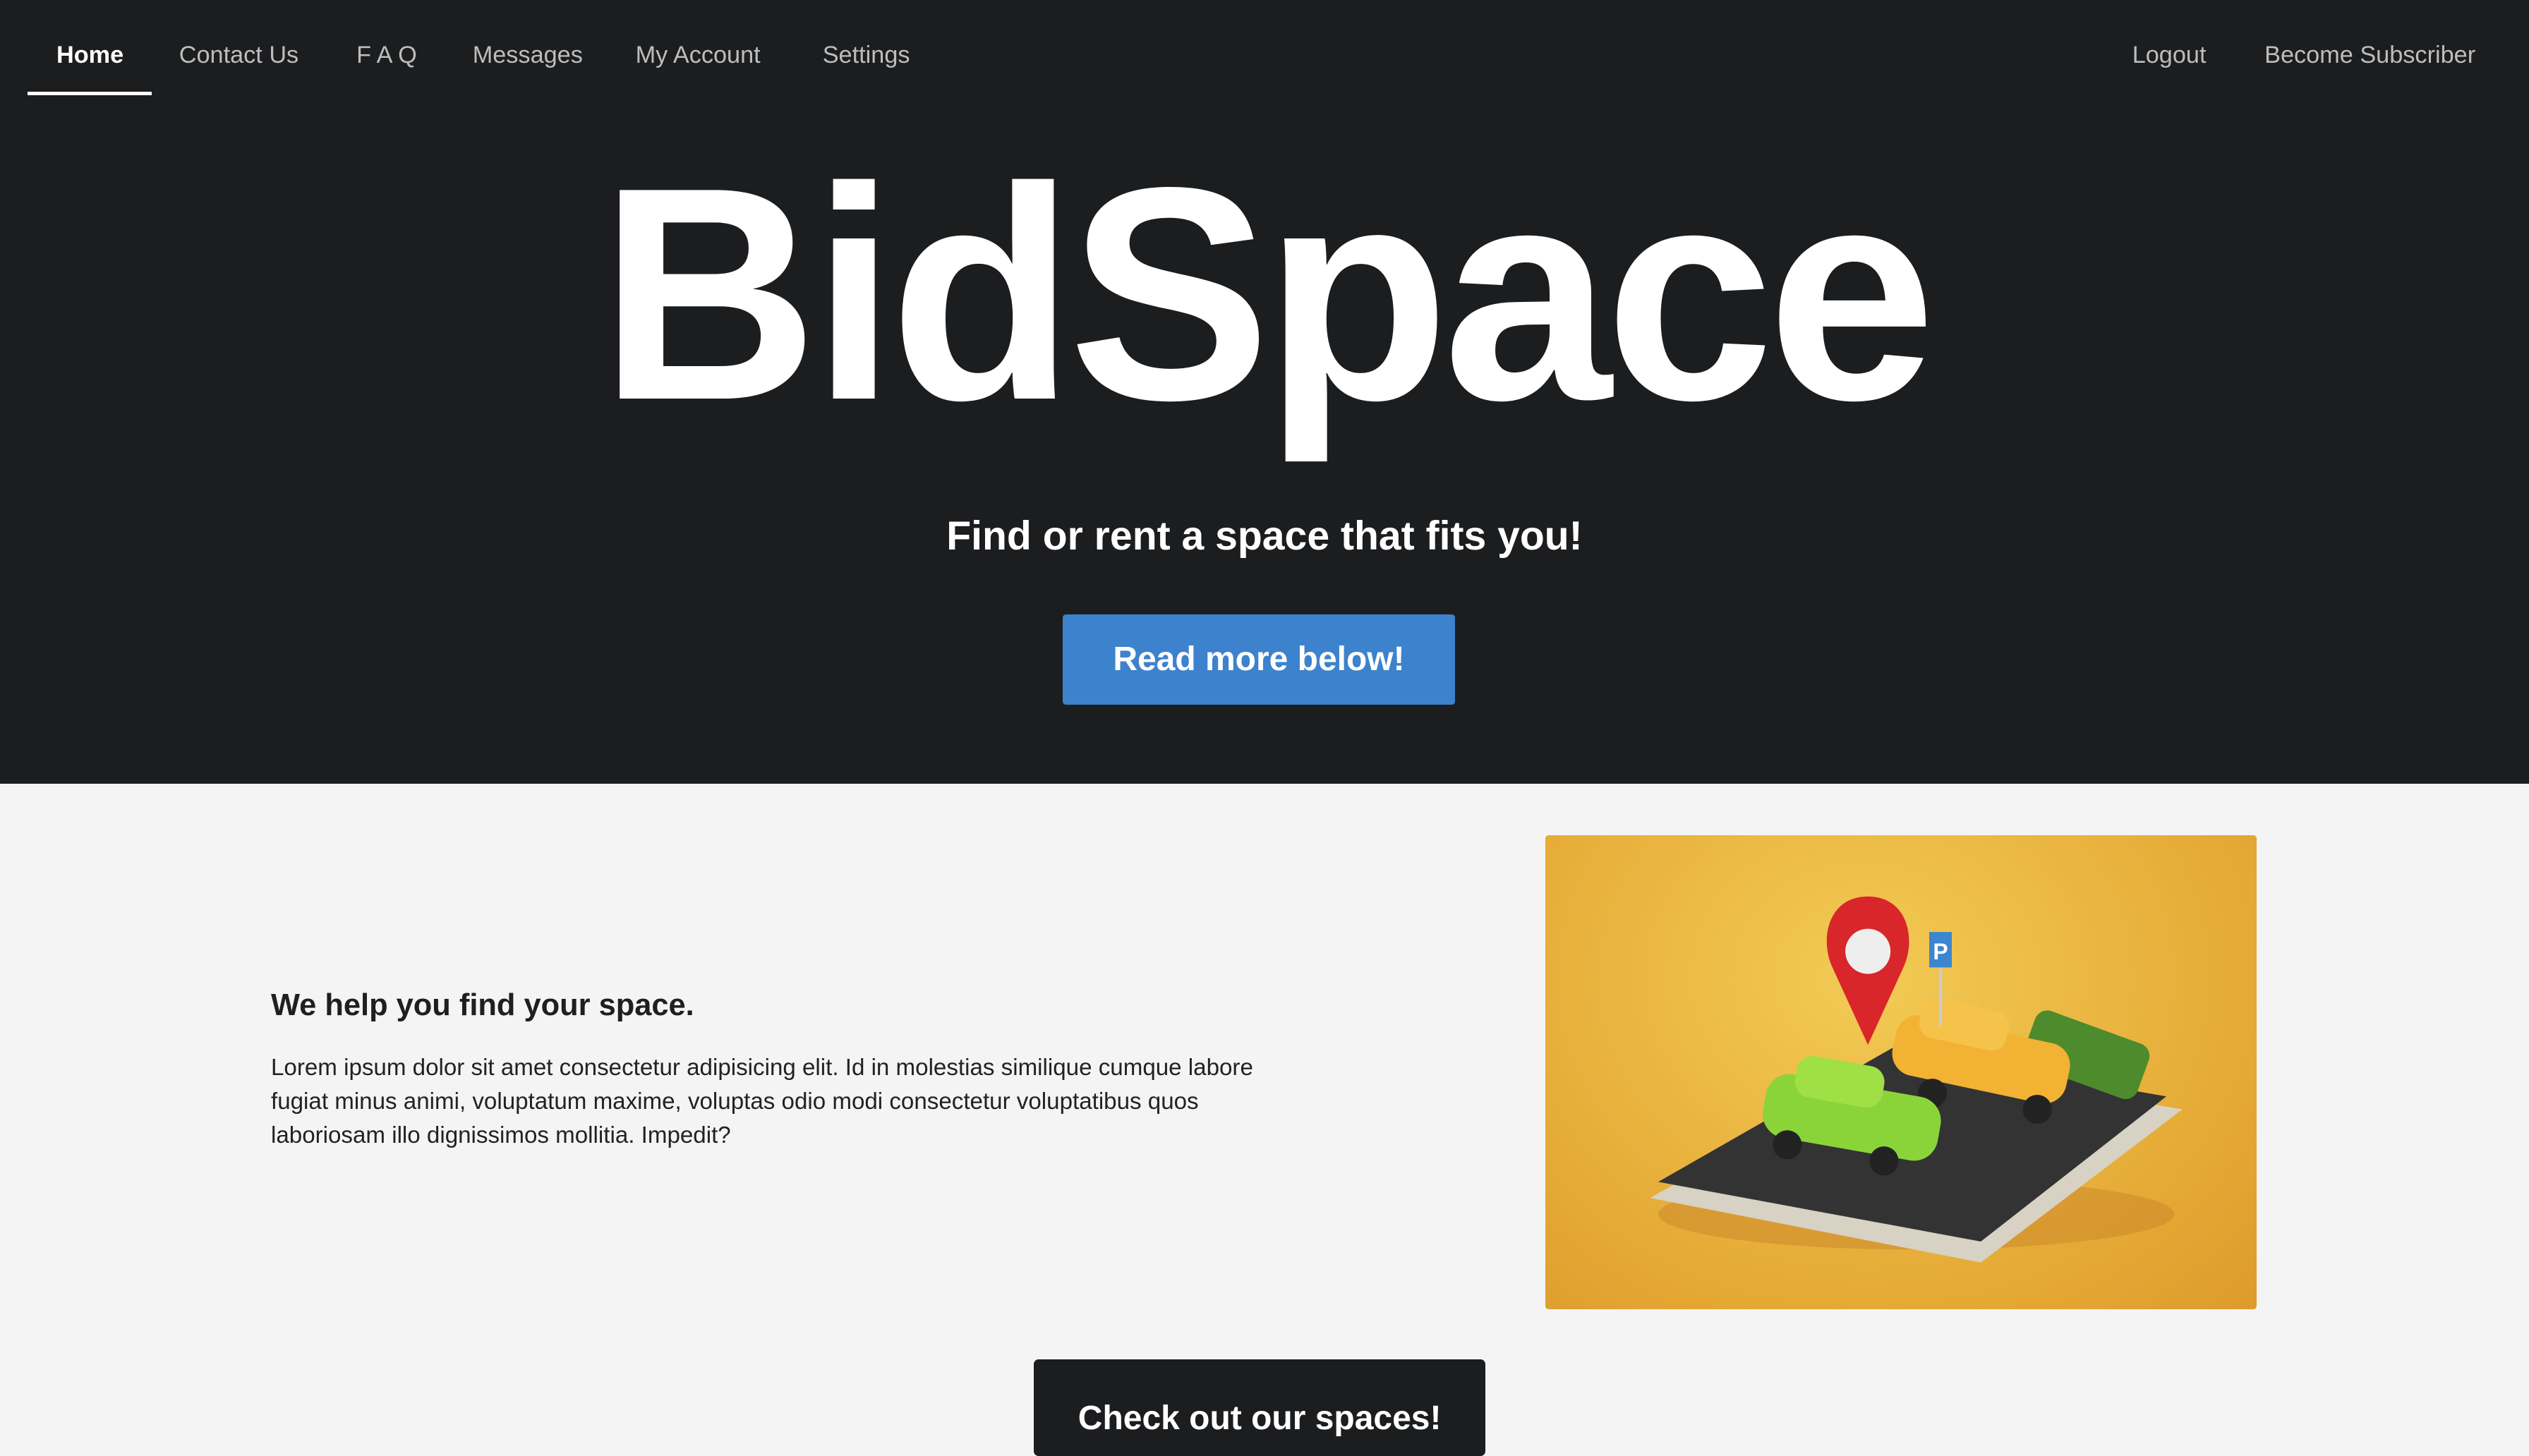 This screenshot has width=2529, height=1456. I want to click on nav-contact-us: Contact Us, so click(239, 55).